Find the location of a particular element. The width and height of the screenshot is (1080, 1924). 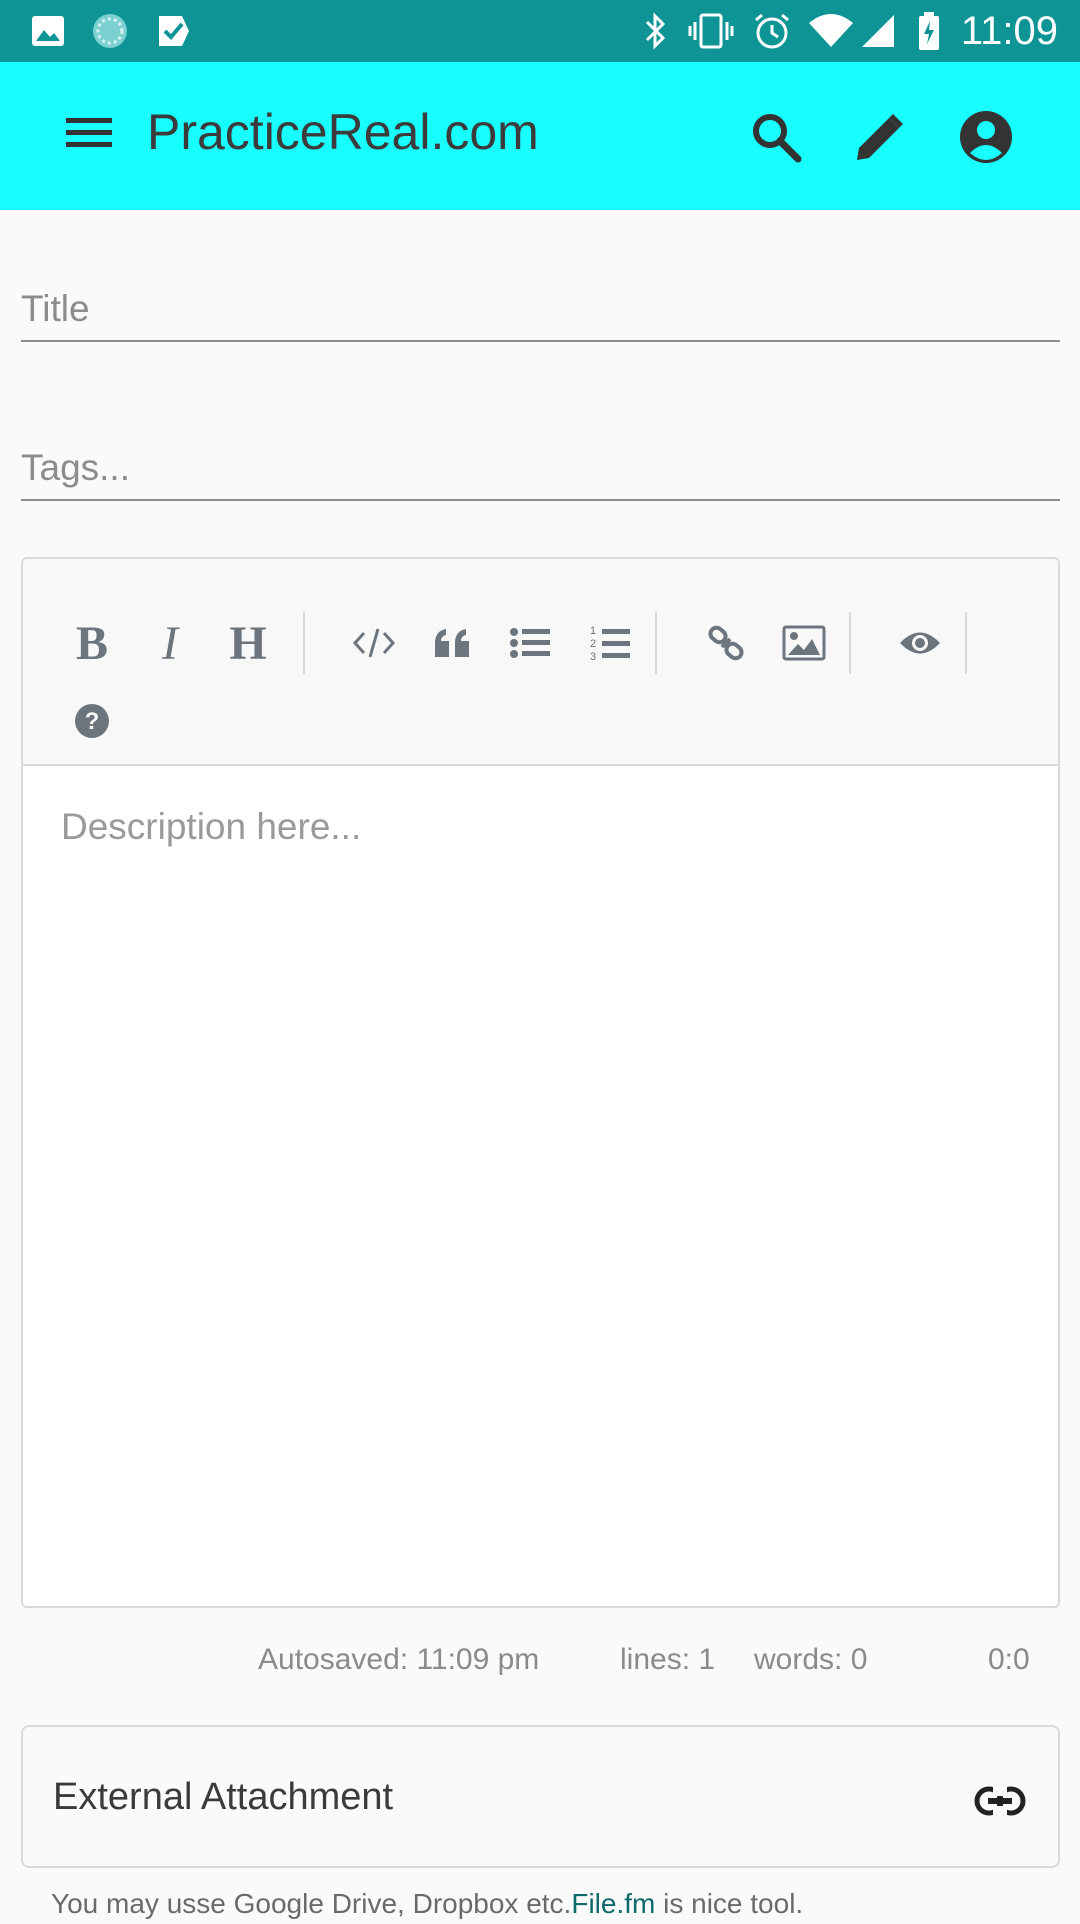

bold-label: B is located at coordinates (91, 643).